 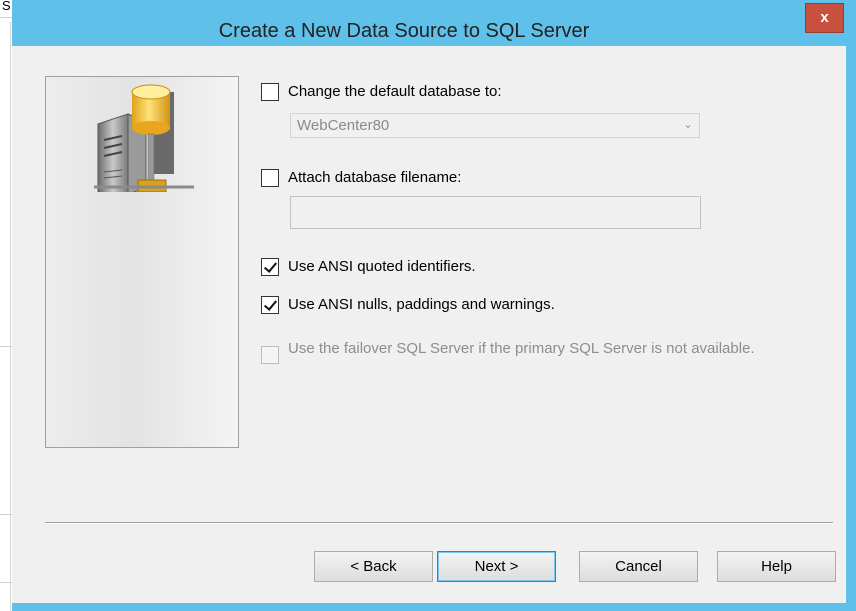 What do you see at coordinates (395, 91) in the screenshot?
I see `change-default-database-label: Change the default database to:` at bounding box center [395, 91].